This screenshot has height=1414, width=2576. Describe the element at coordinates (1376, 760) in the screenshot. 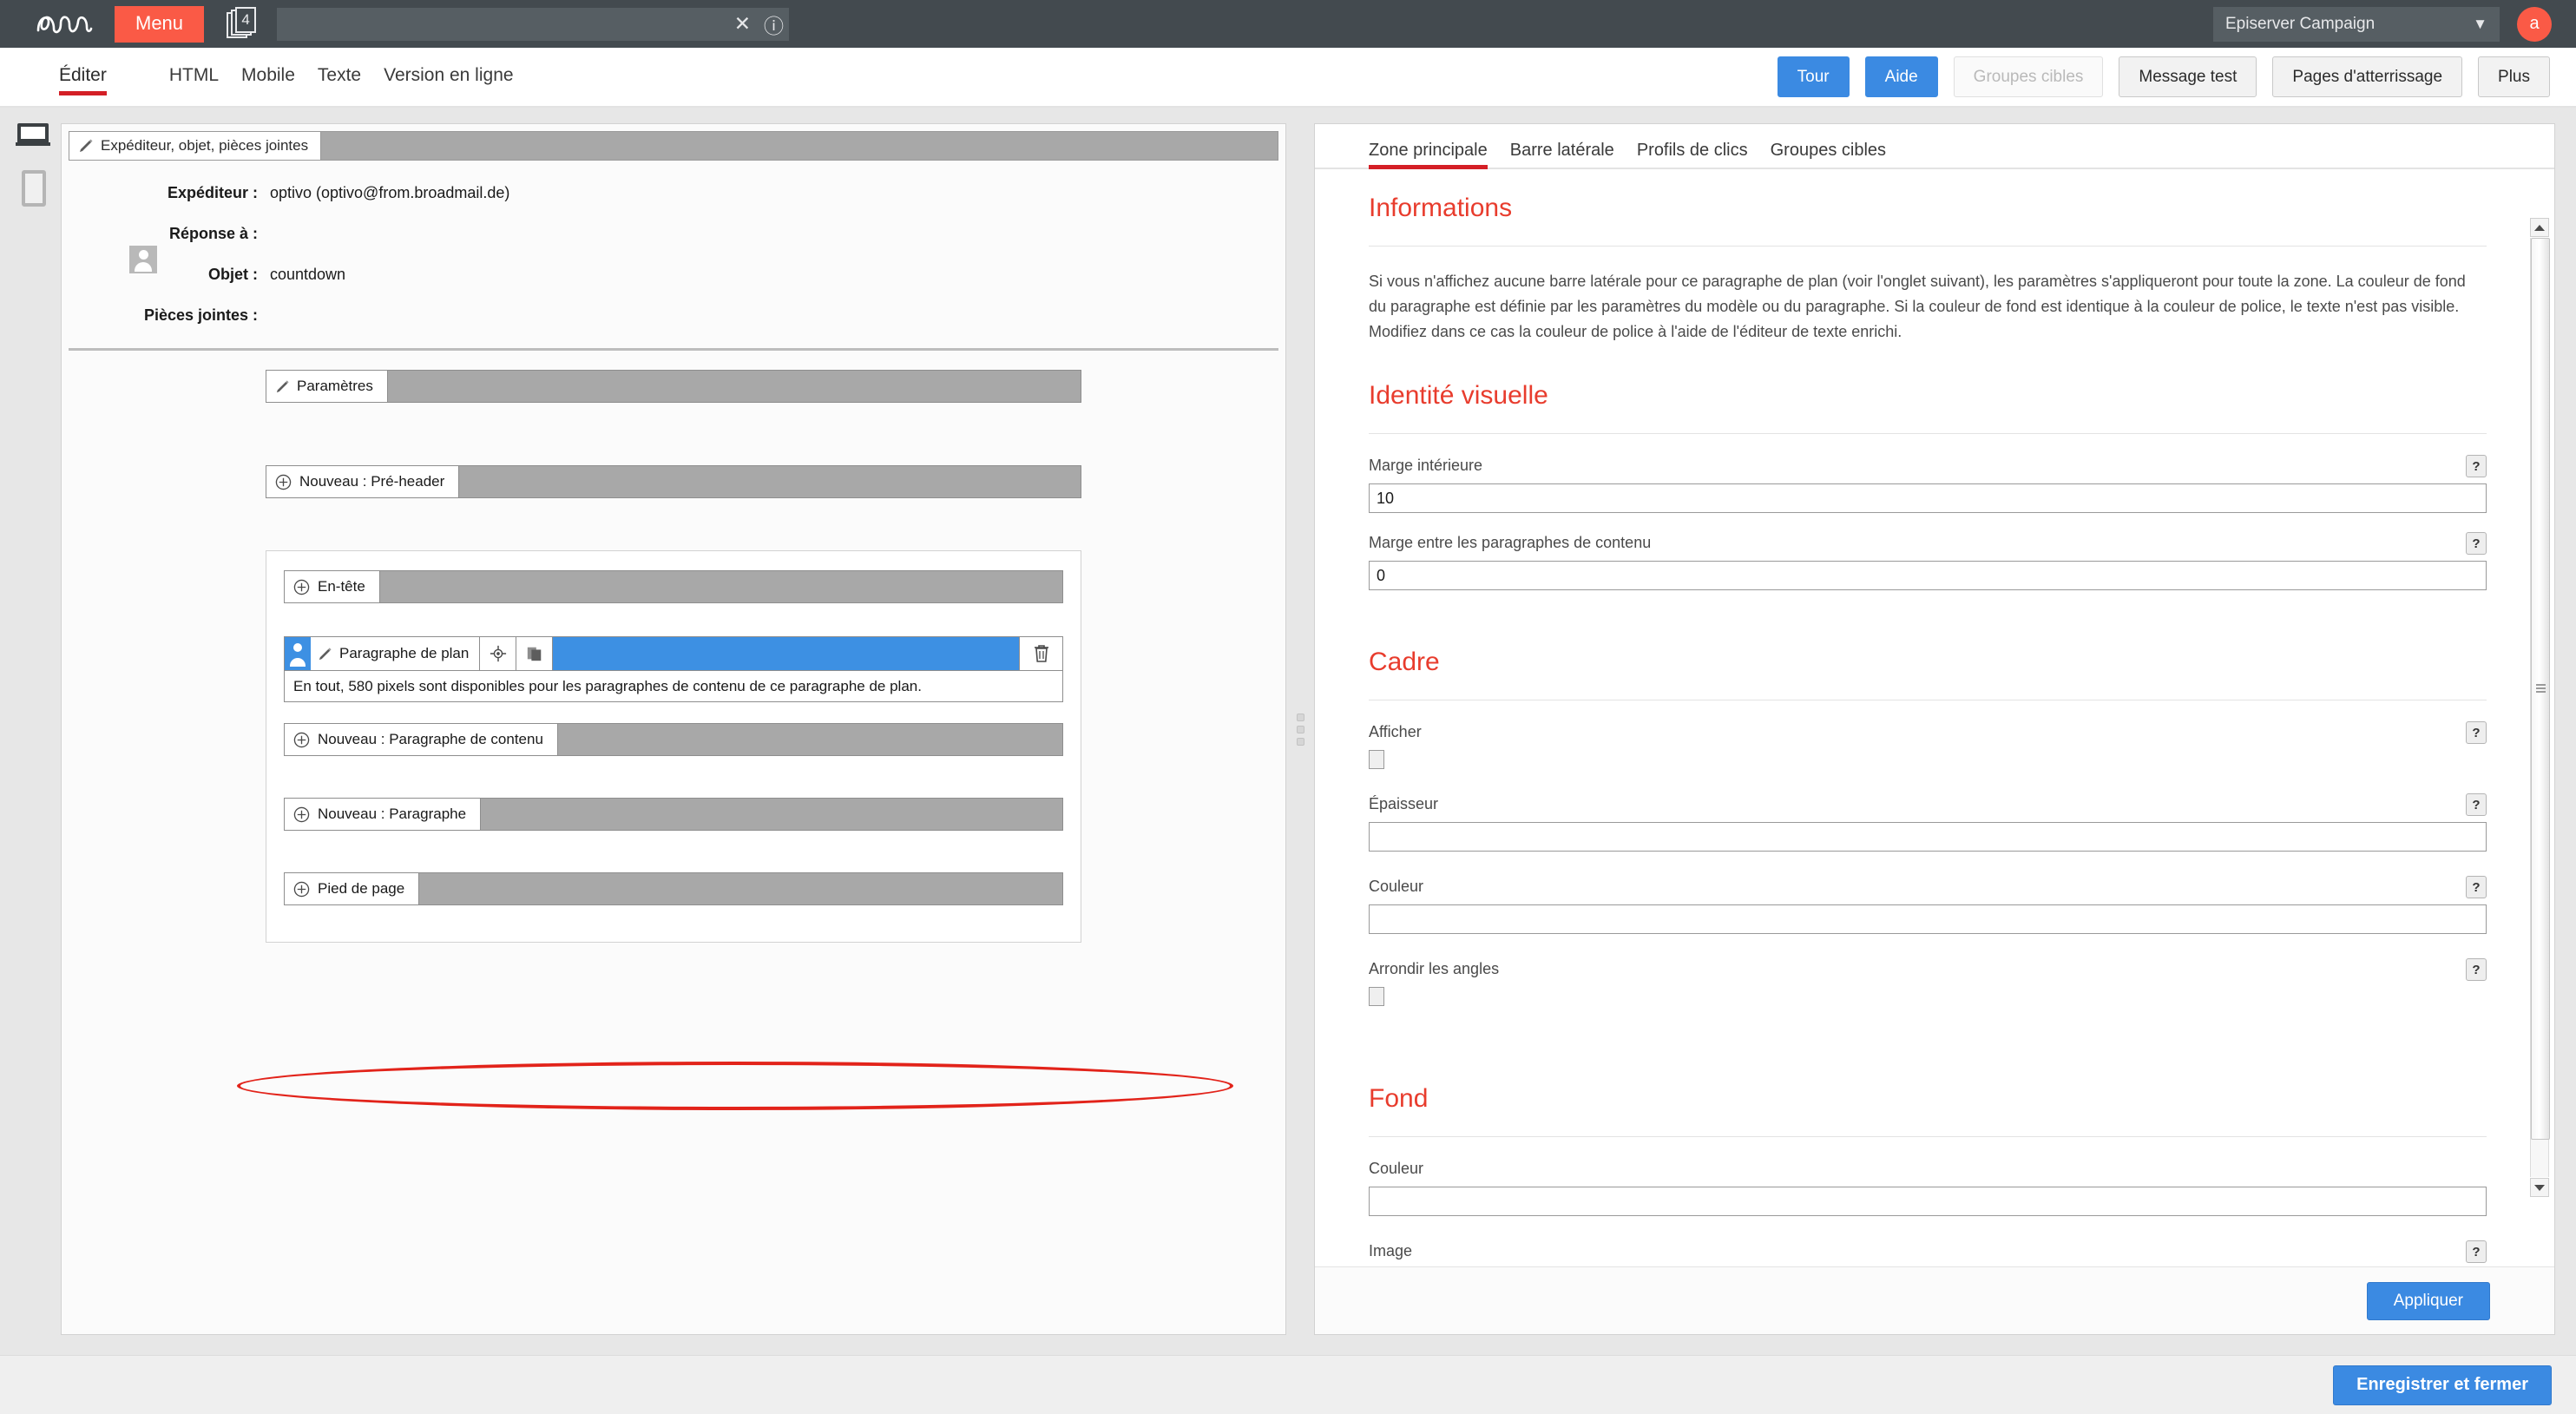

I see `cadre-afficher-checkbox` at that location.